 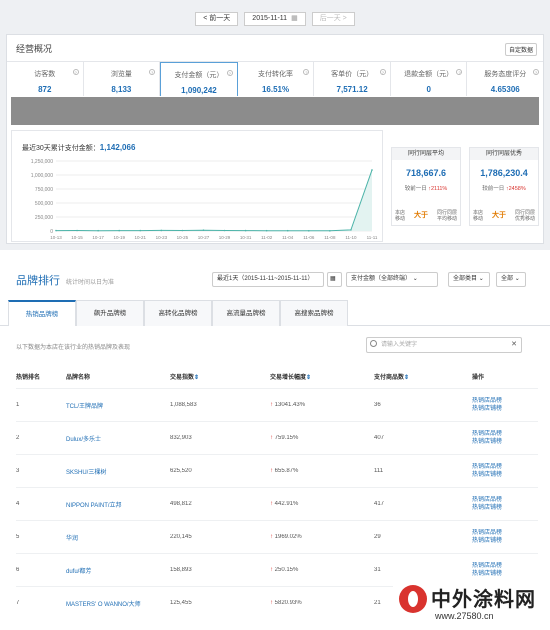 I want to click on kpi-card: 浏览量 8,133?, so click(x=122, y=79).